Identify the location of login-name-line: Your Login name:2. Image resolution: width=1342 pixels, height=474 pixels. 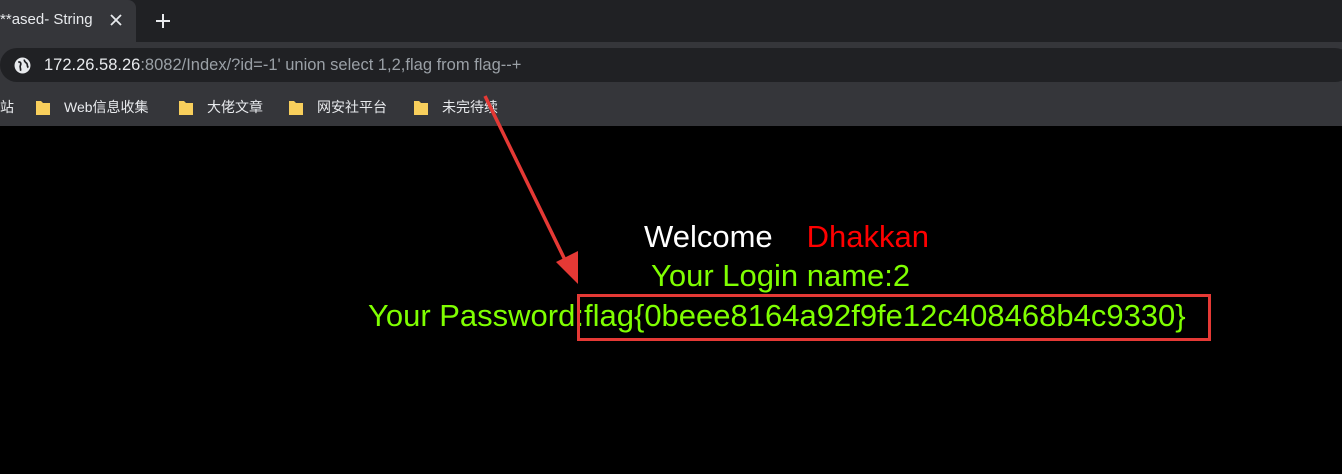
(781, 275).